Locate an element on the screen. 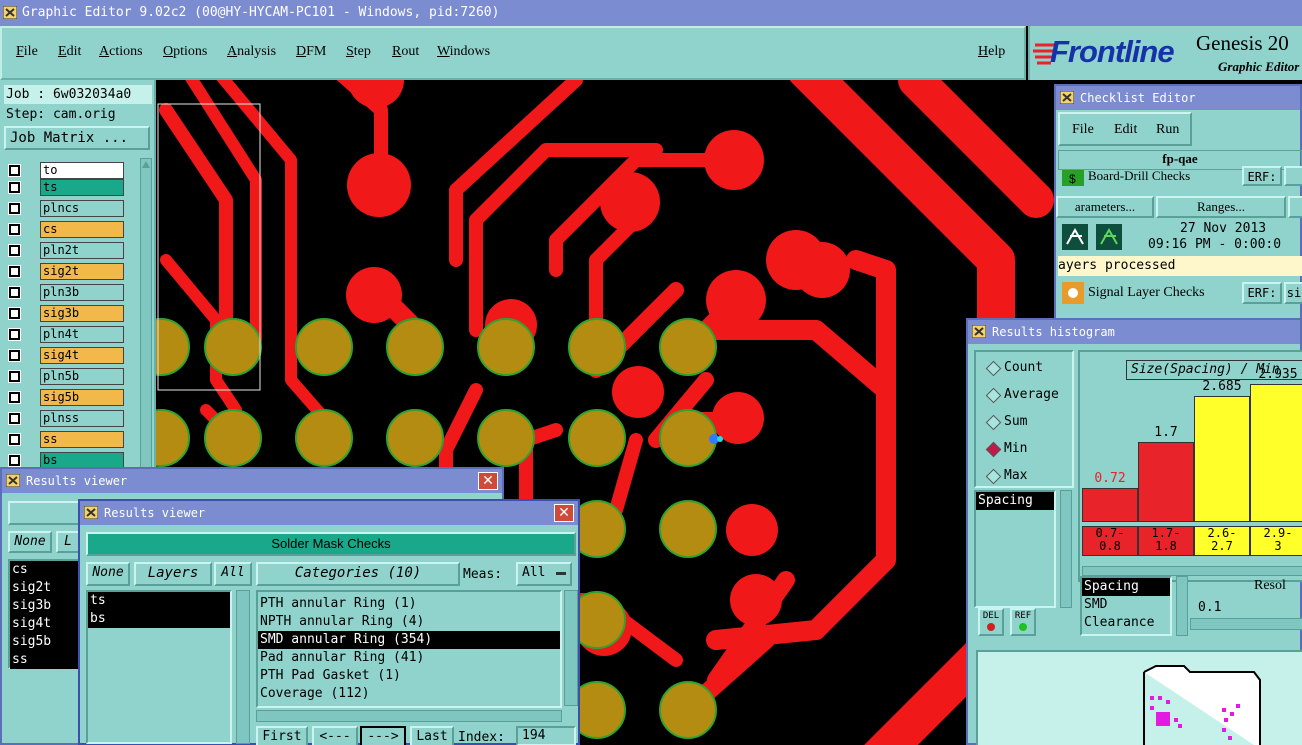  run-all-icon is located at coordinates (1109, 237).